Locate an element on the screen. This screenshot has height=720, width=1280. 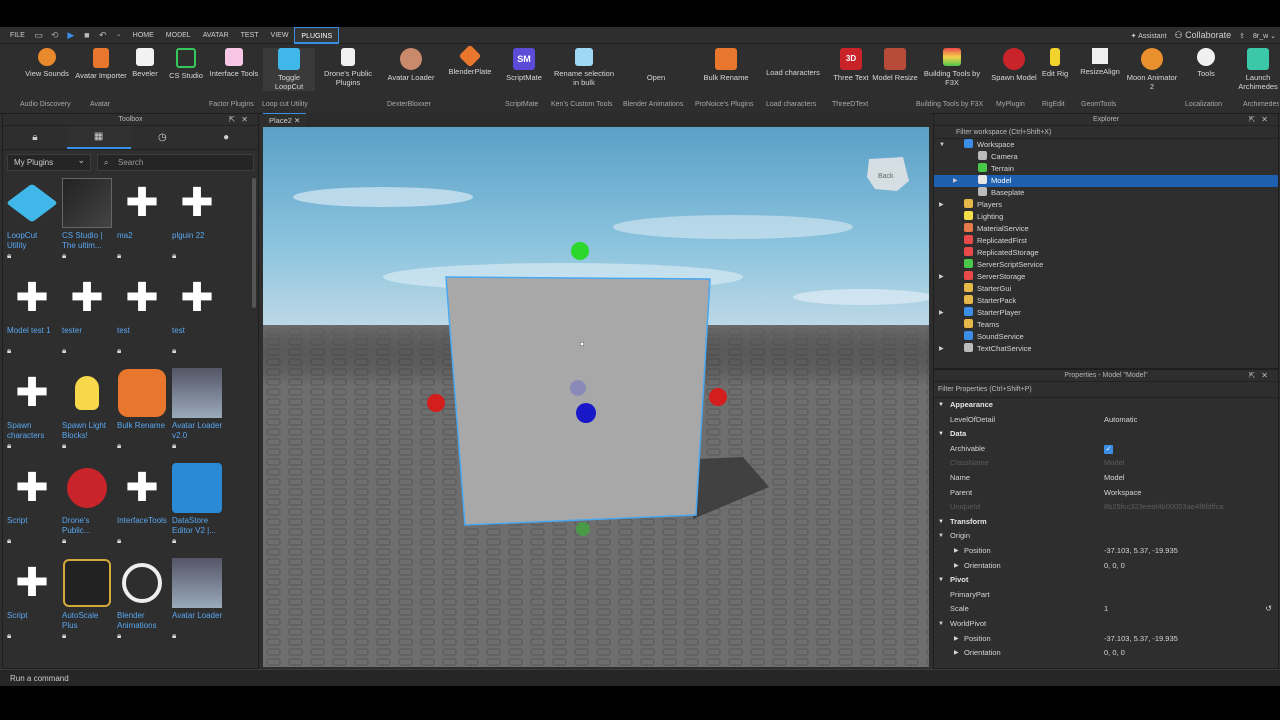
plugin-tile: AutoScale Plus 🔒︎ is located at coordinates (88, 604).